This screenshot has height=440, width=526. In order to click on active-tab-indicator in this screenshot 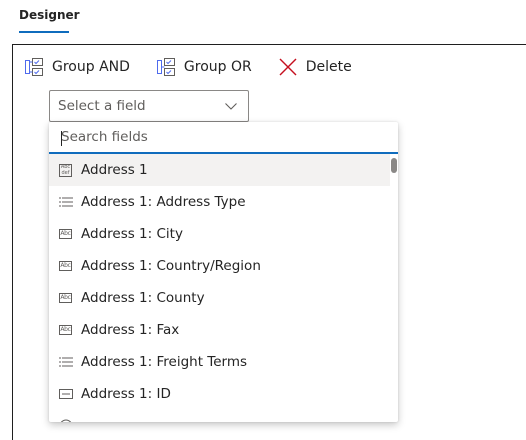, I will do `click(44, 32)`.